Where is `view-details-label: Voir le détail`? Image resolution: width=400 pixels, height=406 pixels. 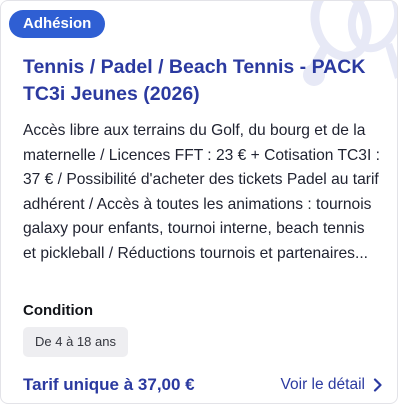
view-details-label: Voir le détail is located at coordinates (322, 384).